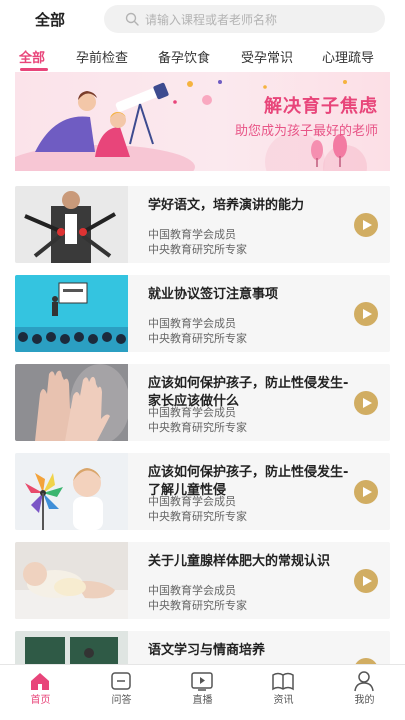 The width and height of the screenshot is (405, 720). Describe the element at coordinates (202, 121) in the screenshot. I see `promo-banner: 解决育子焦虑 助您成为孩子最好的老师` at that location.